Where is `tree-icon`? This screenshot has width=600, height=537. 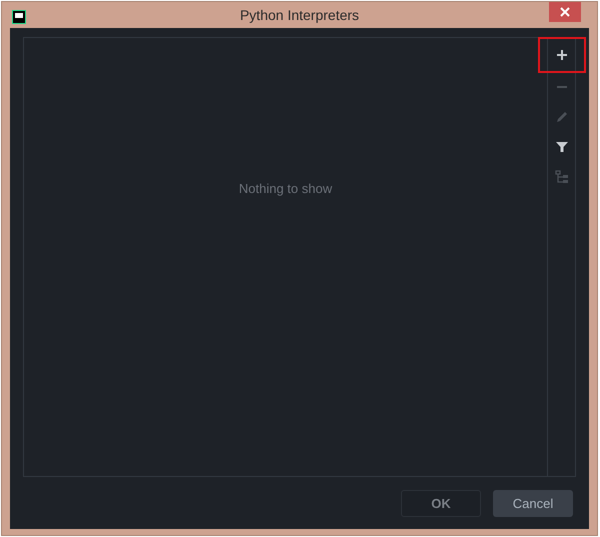 tree-icon is located at coordinates (561, 177).